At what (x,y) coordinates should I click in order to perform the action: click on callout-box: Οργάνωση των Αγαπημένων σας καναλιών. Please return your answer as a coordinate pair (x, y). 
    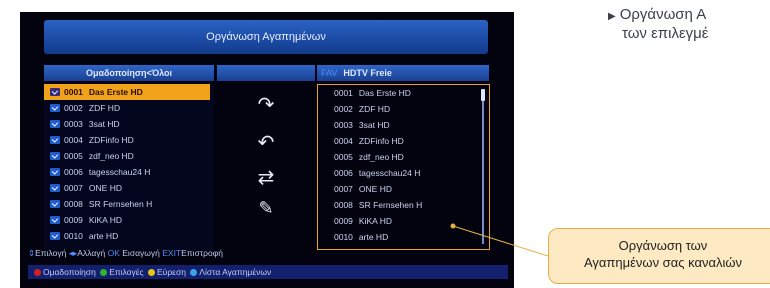
    Looking at the image, I should click on (659, 256).